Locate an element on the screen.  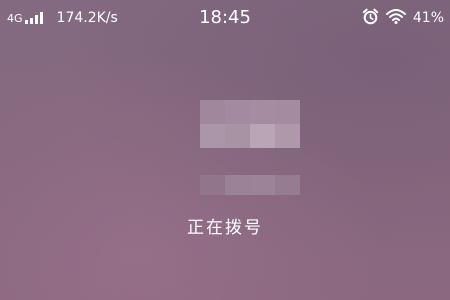
status-bar: 4G 174.2K/s 18:45 41% is located at coordinates (225, 18).